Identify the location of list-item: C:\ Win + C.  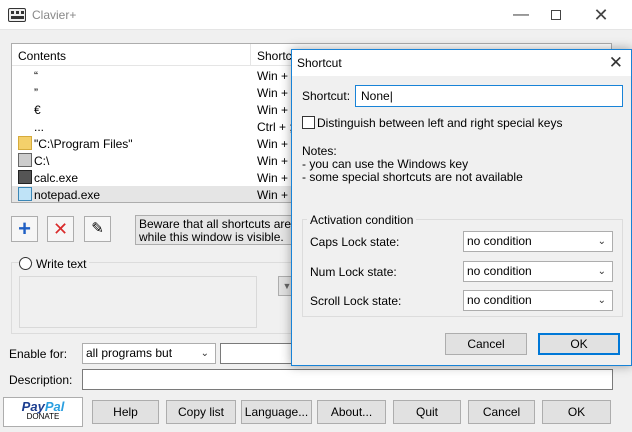
(156, 160).